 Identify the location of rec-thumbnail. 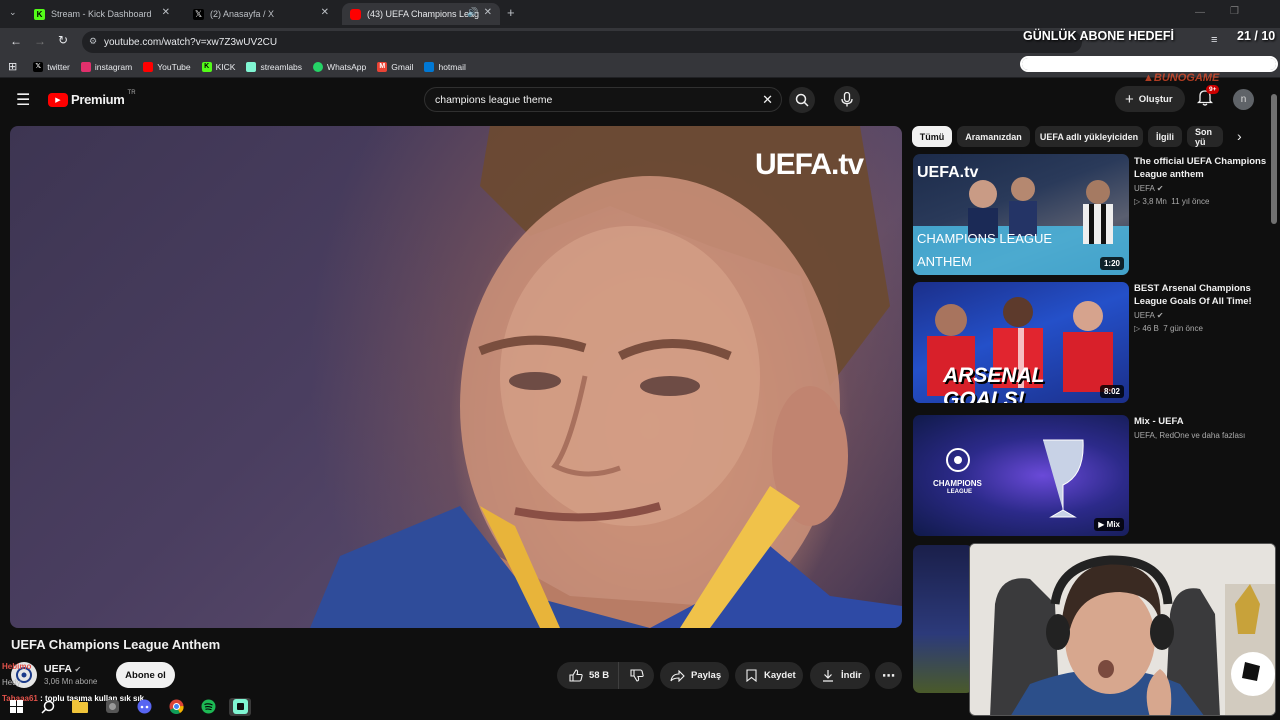
(943, 619).